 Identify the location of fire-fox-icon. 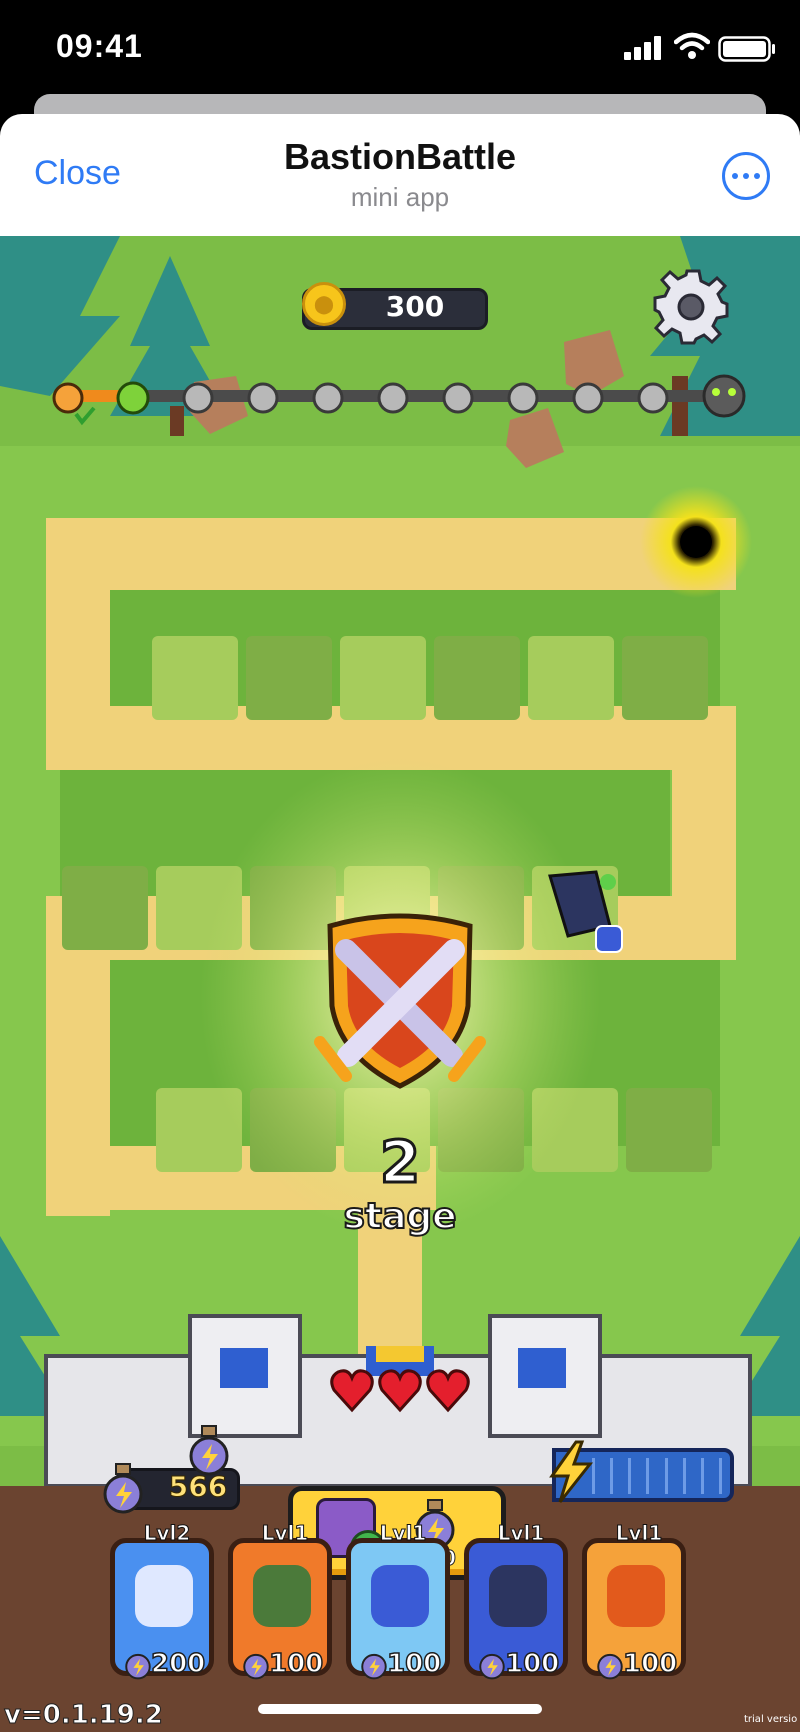
(636, 1596).